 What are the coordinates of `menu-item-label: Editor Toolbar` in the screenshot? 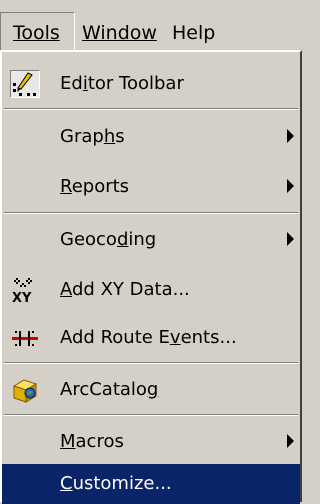 It's located at (122, 84).